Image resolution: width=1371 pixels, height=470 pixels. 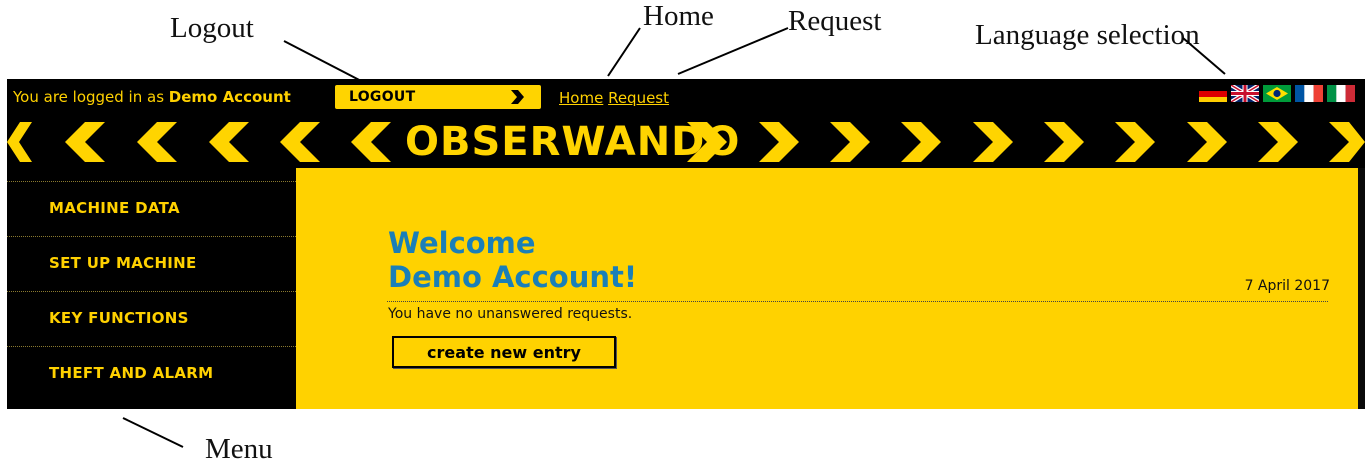 What do you see at coordinates (1287, 286) in the screenshot?
I see `current-date: 7 April 2017` at bounding box center [1287, 286].